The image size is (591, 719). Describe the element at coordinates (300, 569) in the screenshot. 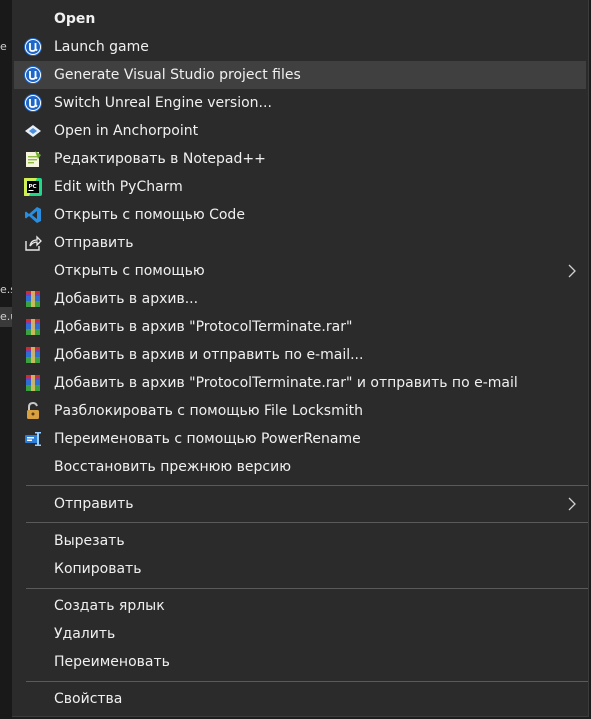

I see `menu-item-copy: Копировать` at that location.